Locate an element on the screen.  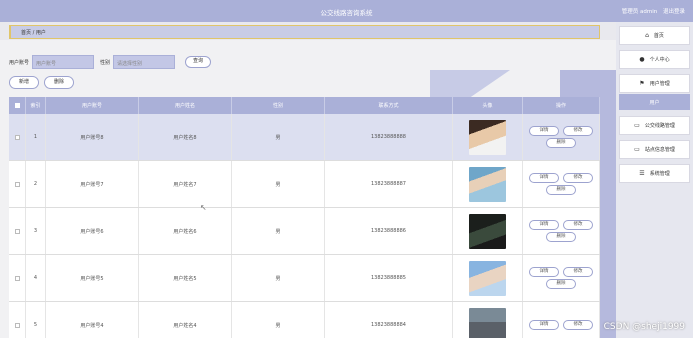
table-row: 1 用户账号8 用户姓名8 男 13823888888 详情 修改 删除 is located at coordinates (304, 137).